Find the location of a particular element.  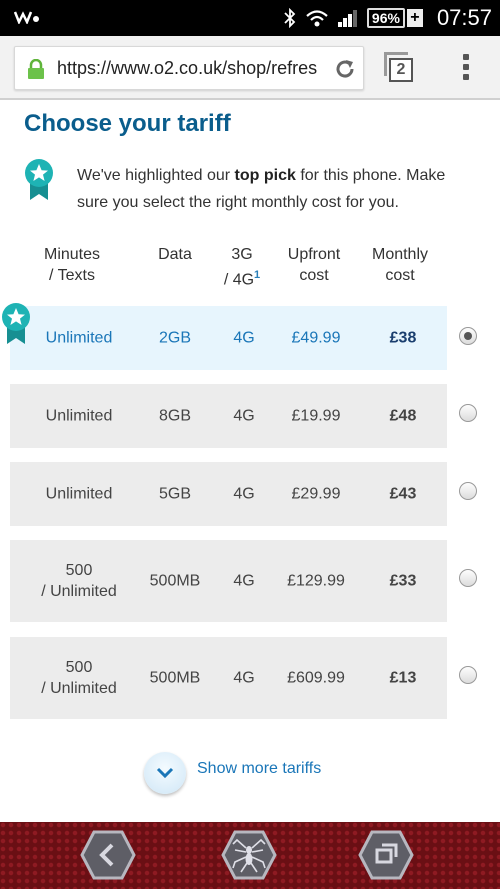

battery-indicator: 96% + is located at coordinates (394, 18).